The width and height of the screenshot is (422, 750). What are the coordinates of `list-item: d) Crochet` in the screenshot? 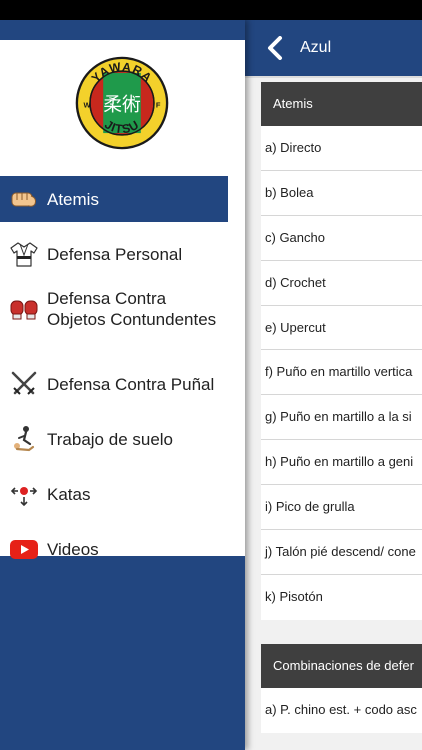 It's located at (341, 283).